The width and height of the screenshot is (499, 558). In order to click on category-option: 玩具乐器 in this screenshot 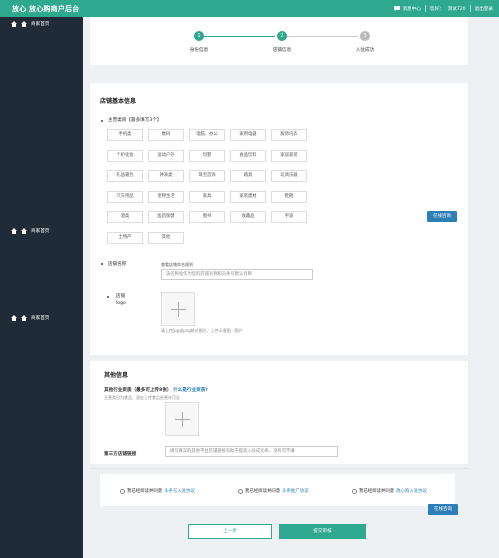, I will do `click(289, 176)`.